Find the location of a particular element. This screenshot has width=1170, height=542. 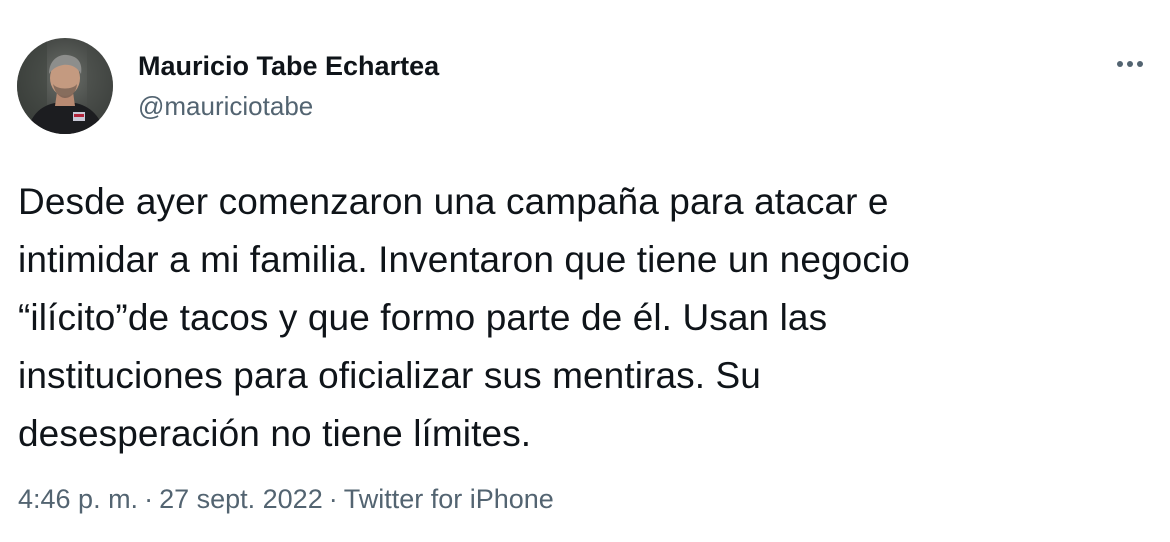

author-name: Mauricio Tabe Echartea is located at coordinates (288, 66).